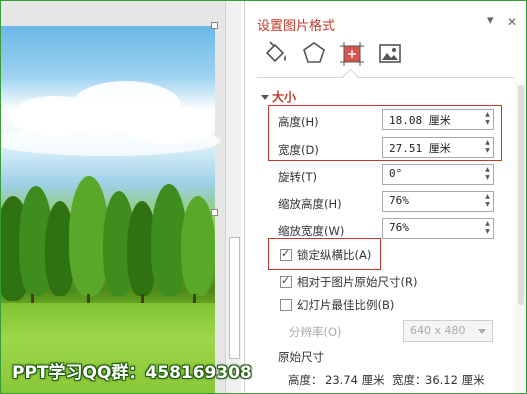 The image size is (527, 394). I want to click on width-value: 27.51 厘米, so click(420, 148).